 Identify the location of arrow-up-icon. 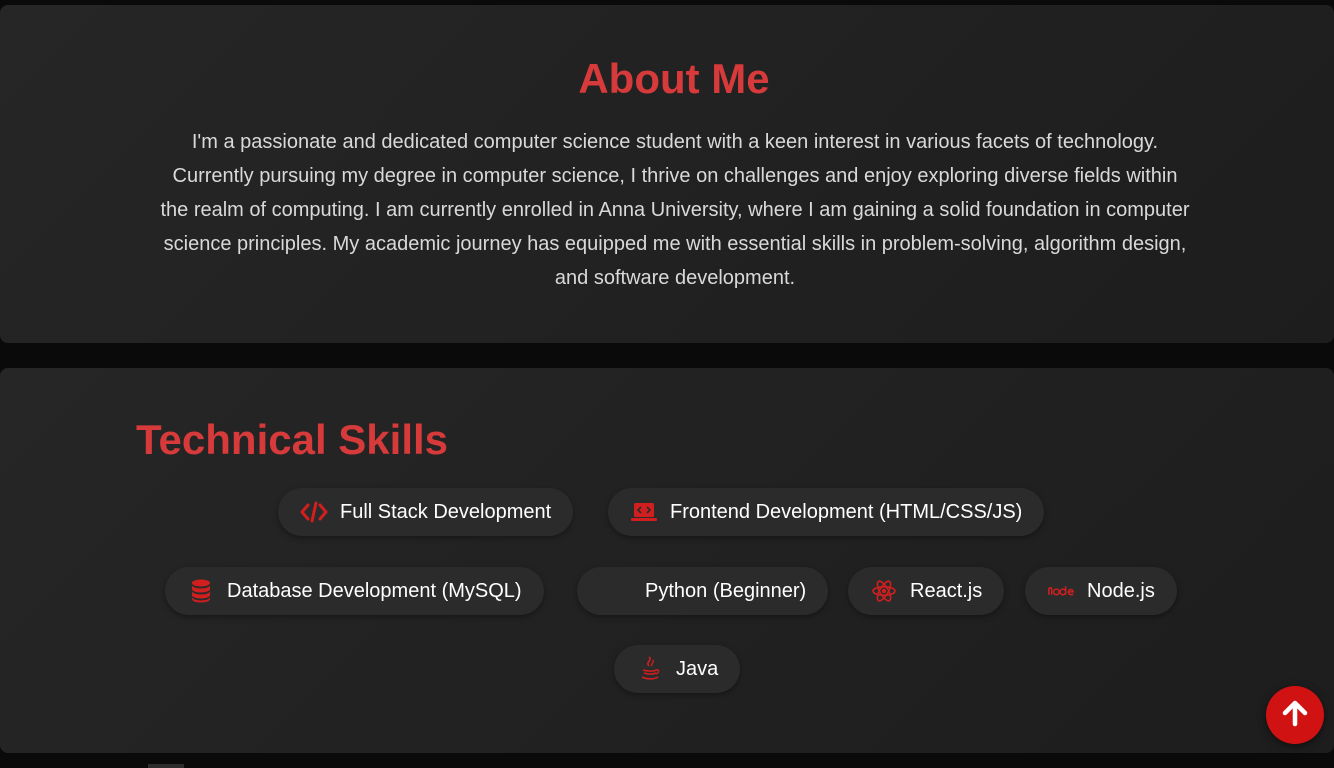
(1295, 715).